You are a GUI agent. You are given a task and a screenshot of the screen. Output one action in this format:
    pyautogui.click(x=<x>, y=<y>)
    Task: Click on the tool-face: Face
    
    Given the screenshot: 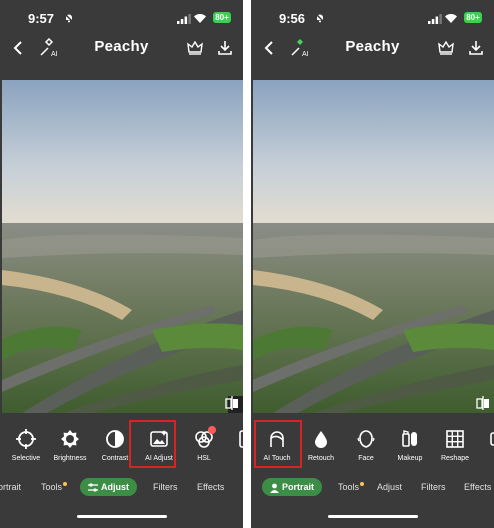 What is the action you would take?
    pyautogui.click(x=366, y=447)
    